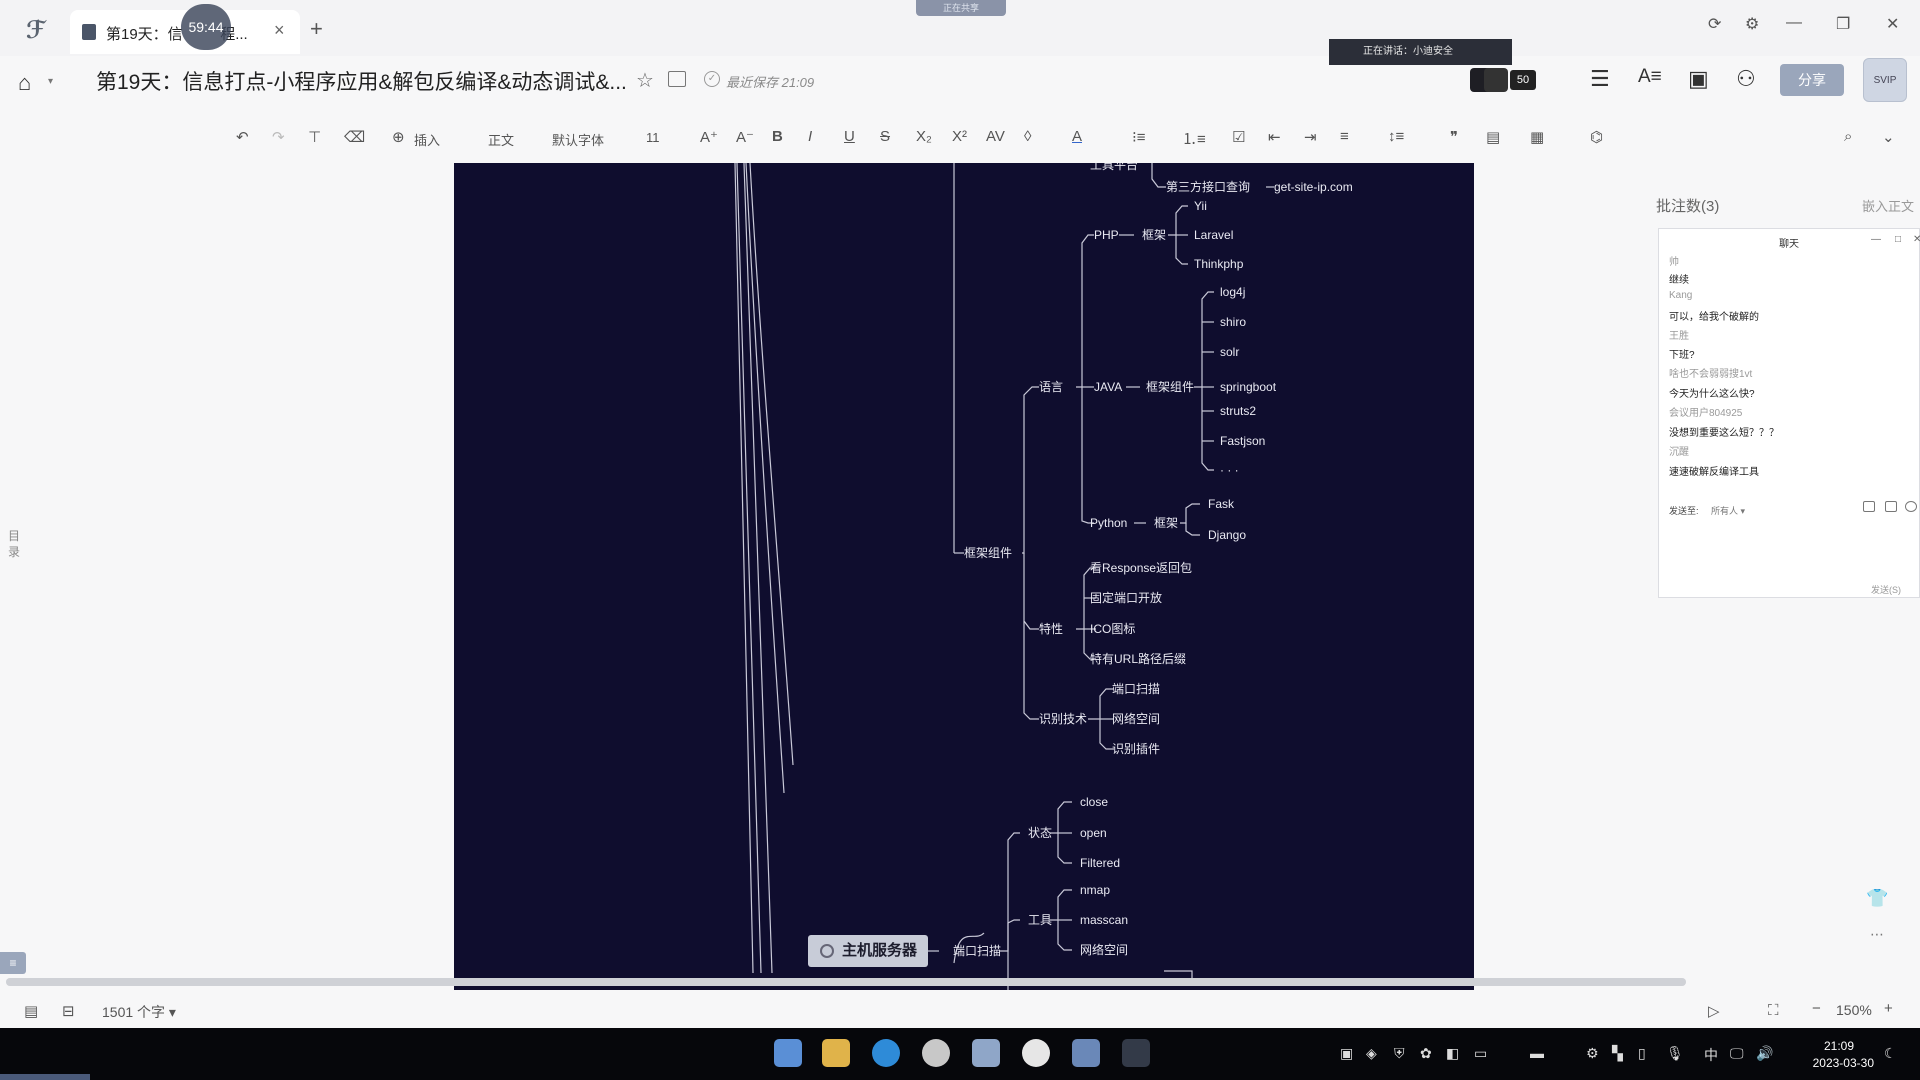 This screenshot has height=1080, width=1920. I want to click on home-icon: ⌂, so click(24, 83).